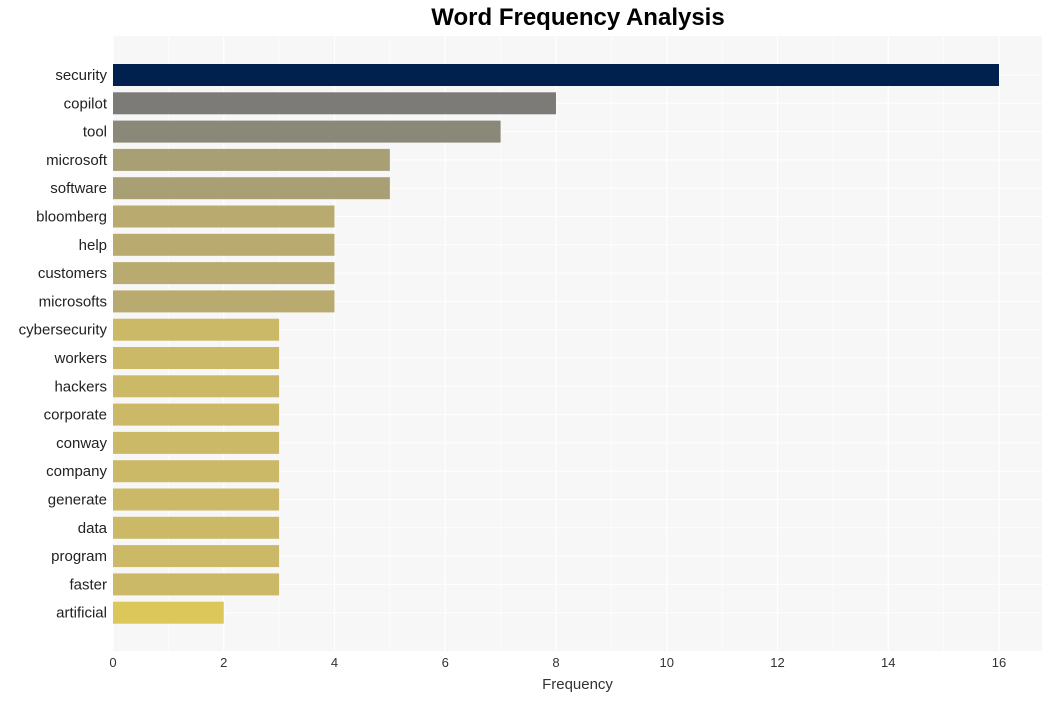  What do you see at coordinates (63, 330) in the screenshot?
I see `category-label-cybersecurity: cybersecurity` at bounding box center [63, 330].